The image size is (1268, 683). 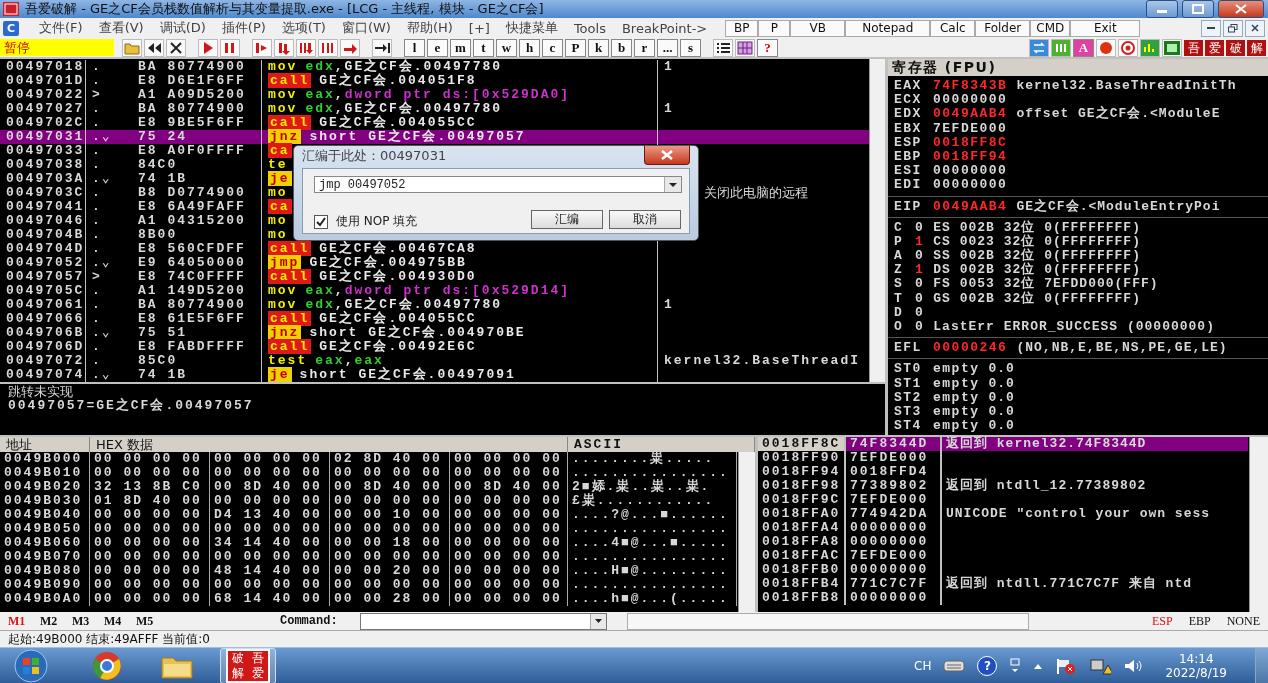 I want to click on run-icon, so click(x=208, y=47).